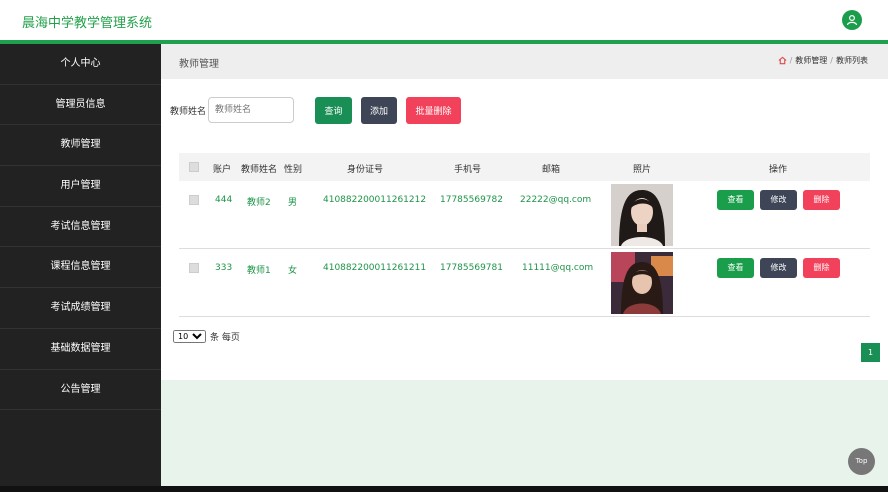 The height and width of the screenshot is (492, 888). What do you see at coordinates (524, 167) in the screenshot?
I see `table-header: 账户 教师姓名 性别 身份证号 手机号 邮箱 照片 操作` at bounding box center [524, 167].